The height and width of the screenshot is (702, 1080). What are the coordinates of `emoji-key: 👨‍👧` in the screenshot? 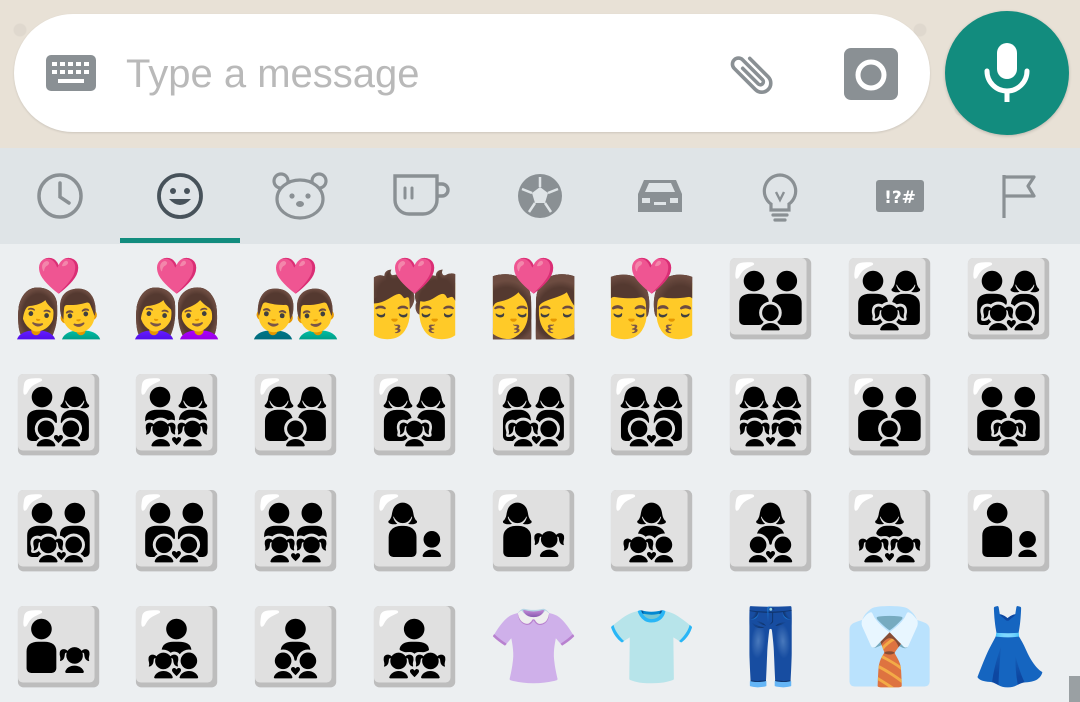 It's located at (59, 647).